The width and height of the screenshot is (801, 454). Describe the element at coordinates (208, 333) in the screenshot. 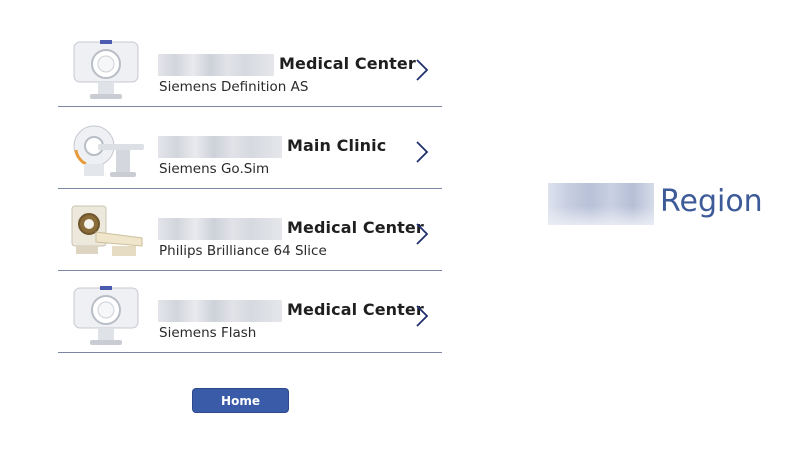

I see `machine-name: Siemens Flash` at that location.